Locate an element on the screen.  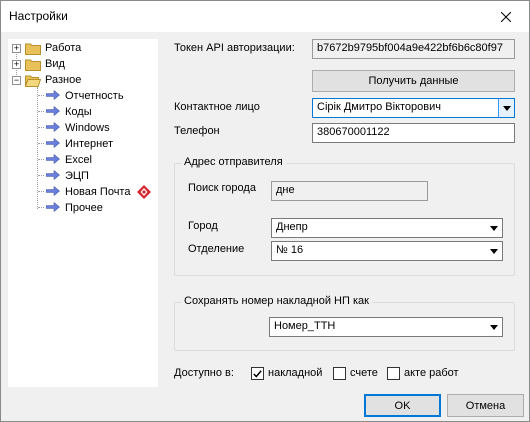
window-title: Настройки is located at coordinates (38, 16).